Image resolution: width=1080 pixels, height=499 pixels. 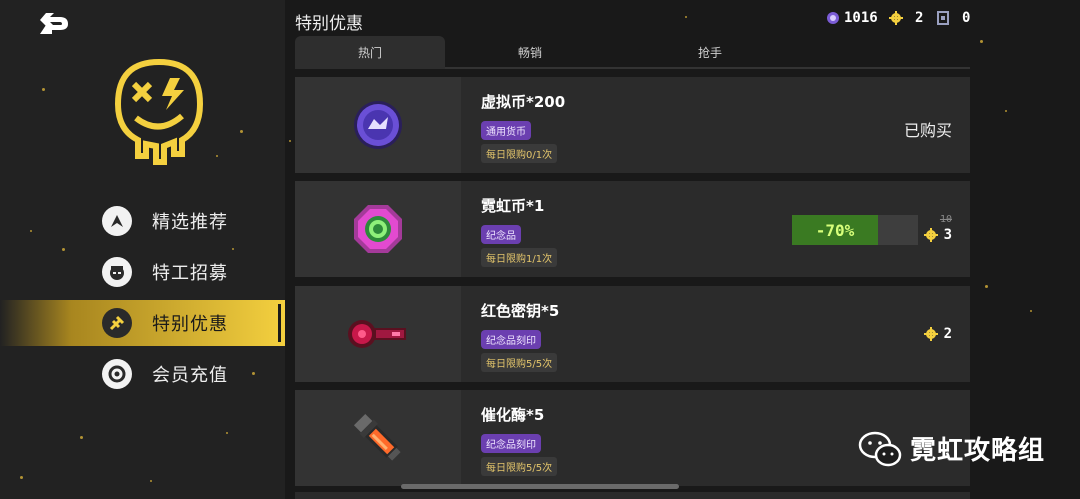 I want to click on agent-icon, so click(x=117, y=272).